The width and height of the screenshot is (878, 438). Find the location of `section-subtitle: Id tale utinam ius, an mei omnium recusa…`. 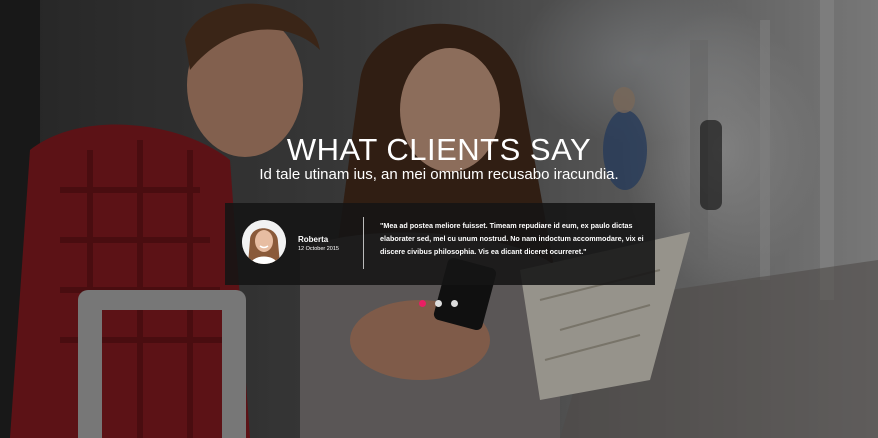

section-subtitle: Id tale utinam ius, an mei omnium recusa… is located at coordinates (439, 174).